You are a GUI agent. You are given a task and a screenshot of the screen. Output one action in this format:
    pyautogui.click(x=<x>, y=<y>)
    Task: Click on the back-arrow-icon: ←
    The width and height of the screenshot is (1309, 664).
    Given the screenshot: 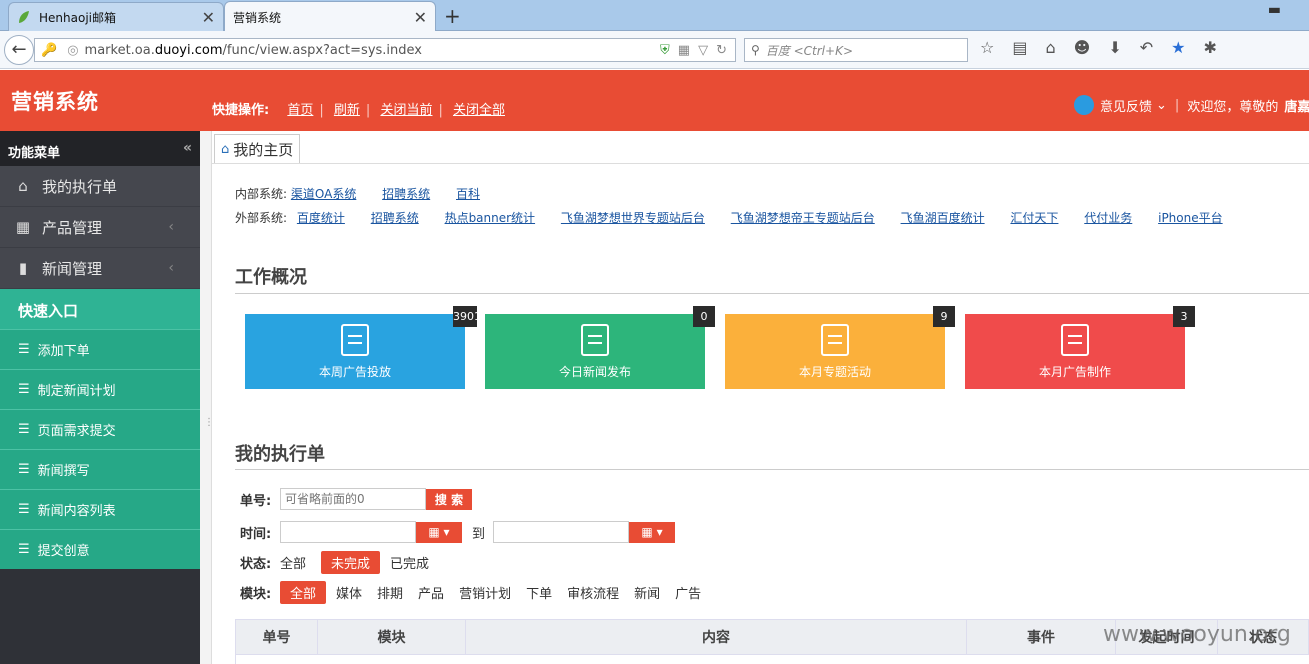 What is the action you would take?
    pyautogui.click(x=19, y=50)
    